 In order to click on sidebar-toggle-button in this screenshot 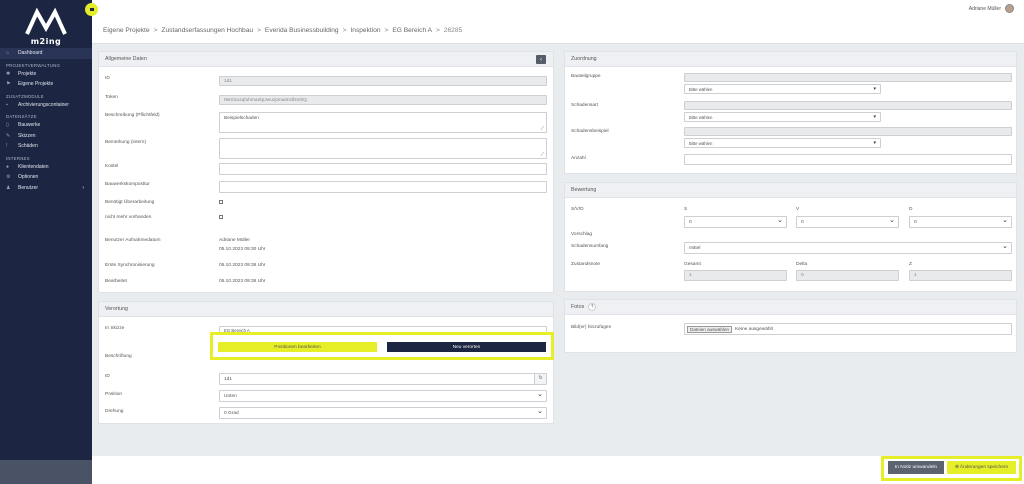, I will do `click(91, 9)`.